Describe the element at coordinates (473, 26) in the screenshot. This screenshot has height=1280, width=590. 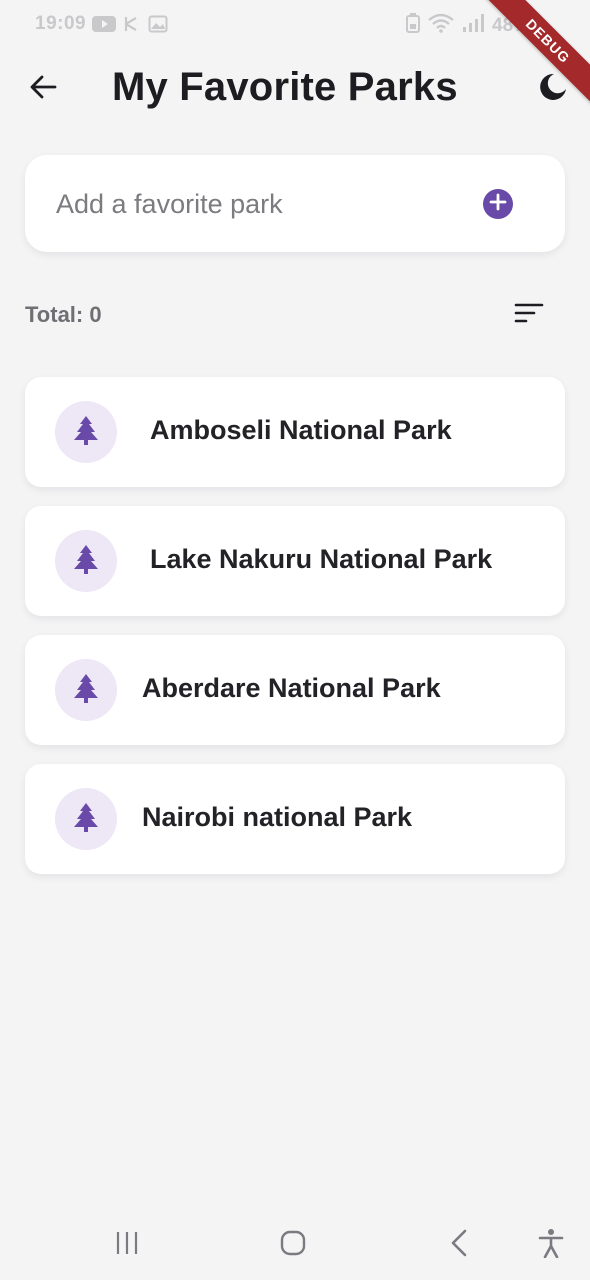
I see `signal-icon` at that location.